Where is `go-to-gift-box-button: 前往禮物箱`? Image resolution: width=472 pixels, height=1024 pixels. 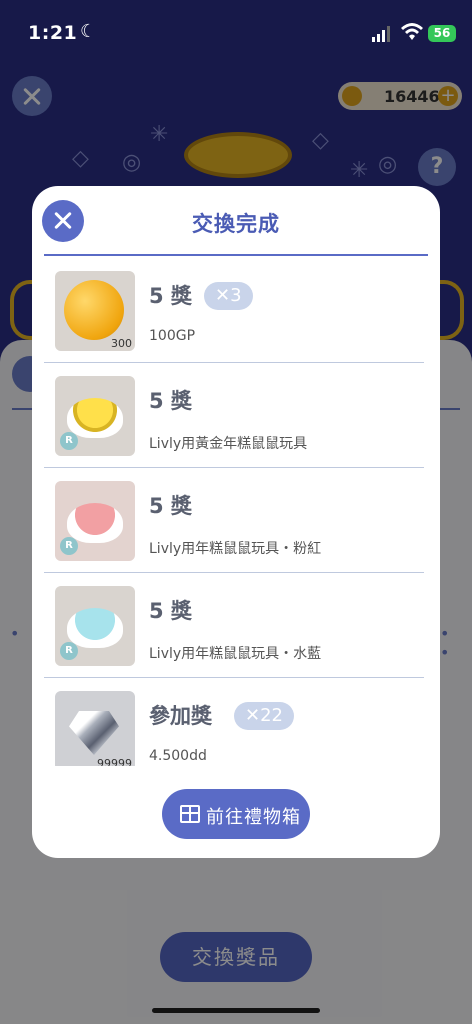
go-to-gift-box-button: 前往禮物箱 is located at coordinates (236, 814).